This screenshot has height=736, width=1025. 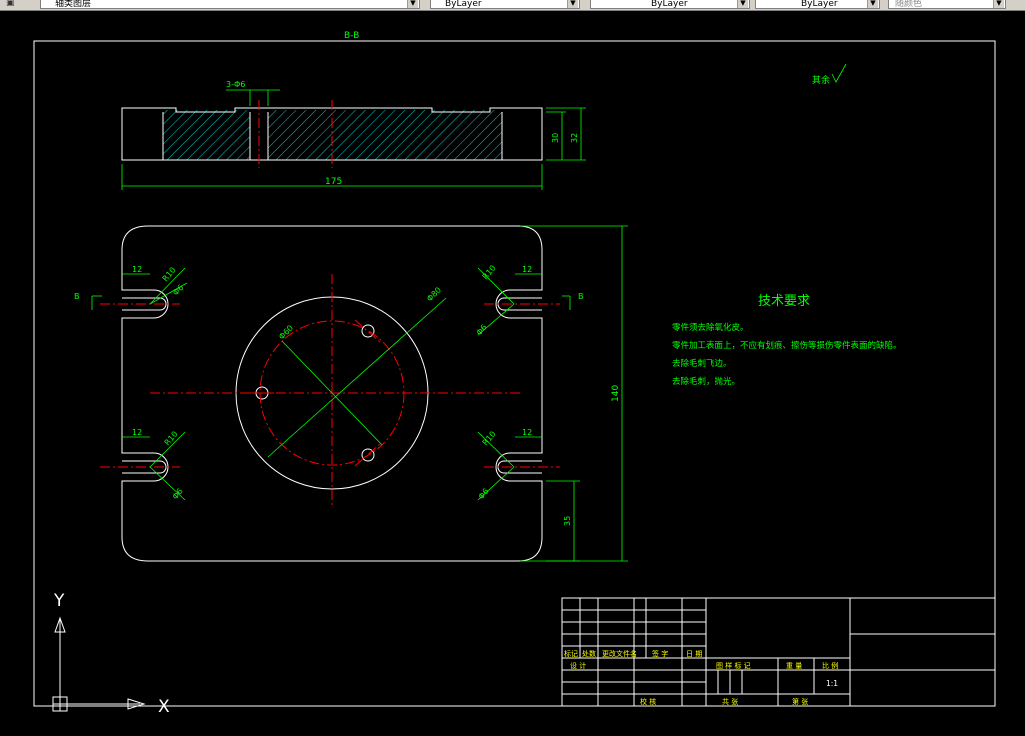 I want to click on dim-12-bl: 12, so click(x=137, y=432).